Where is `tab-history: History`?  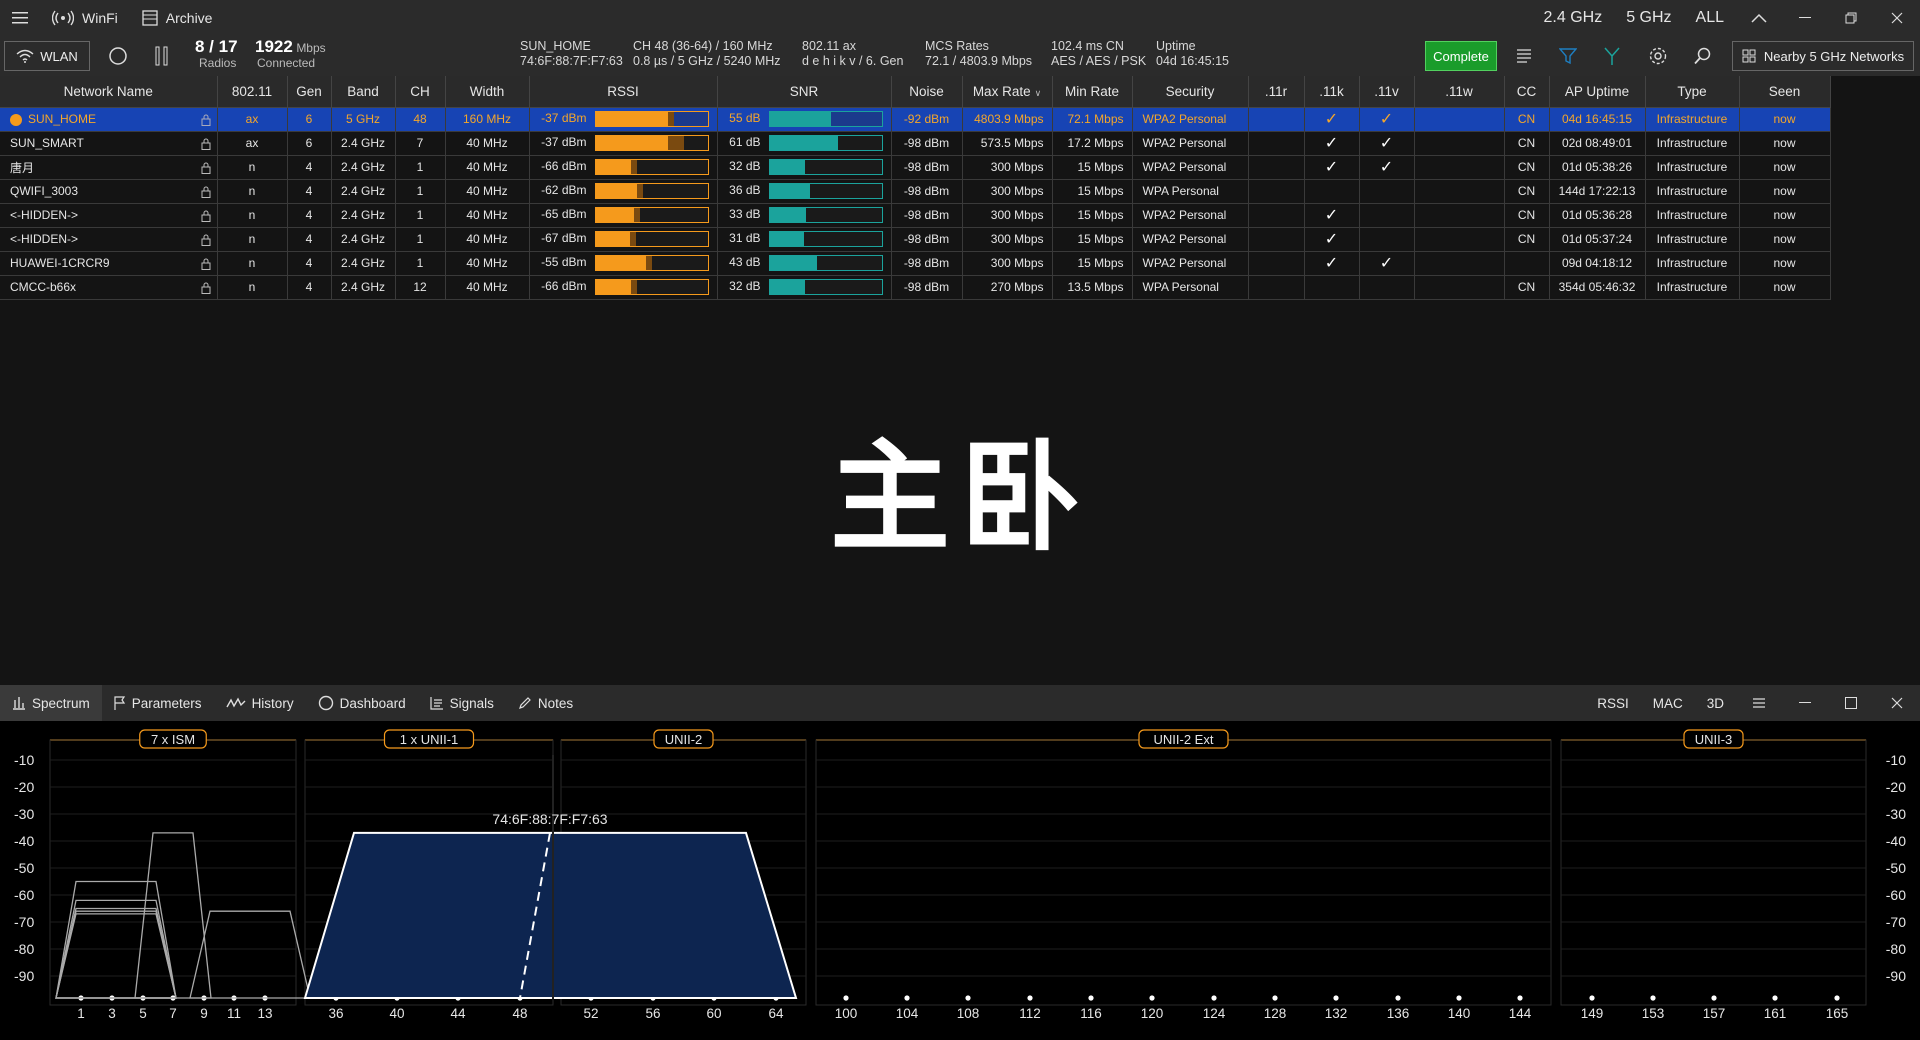
tab-history: History is located at coordinates (260, 703).